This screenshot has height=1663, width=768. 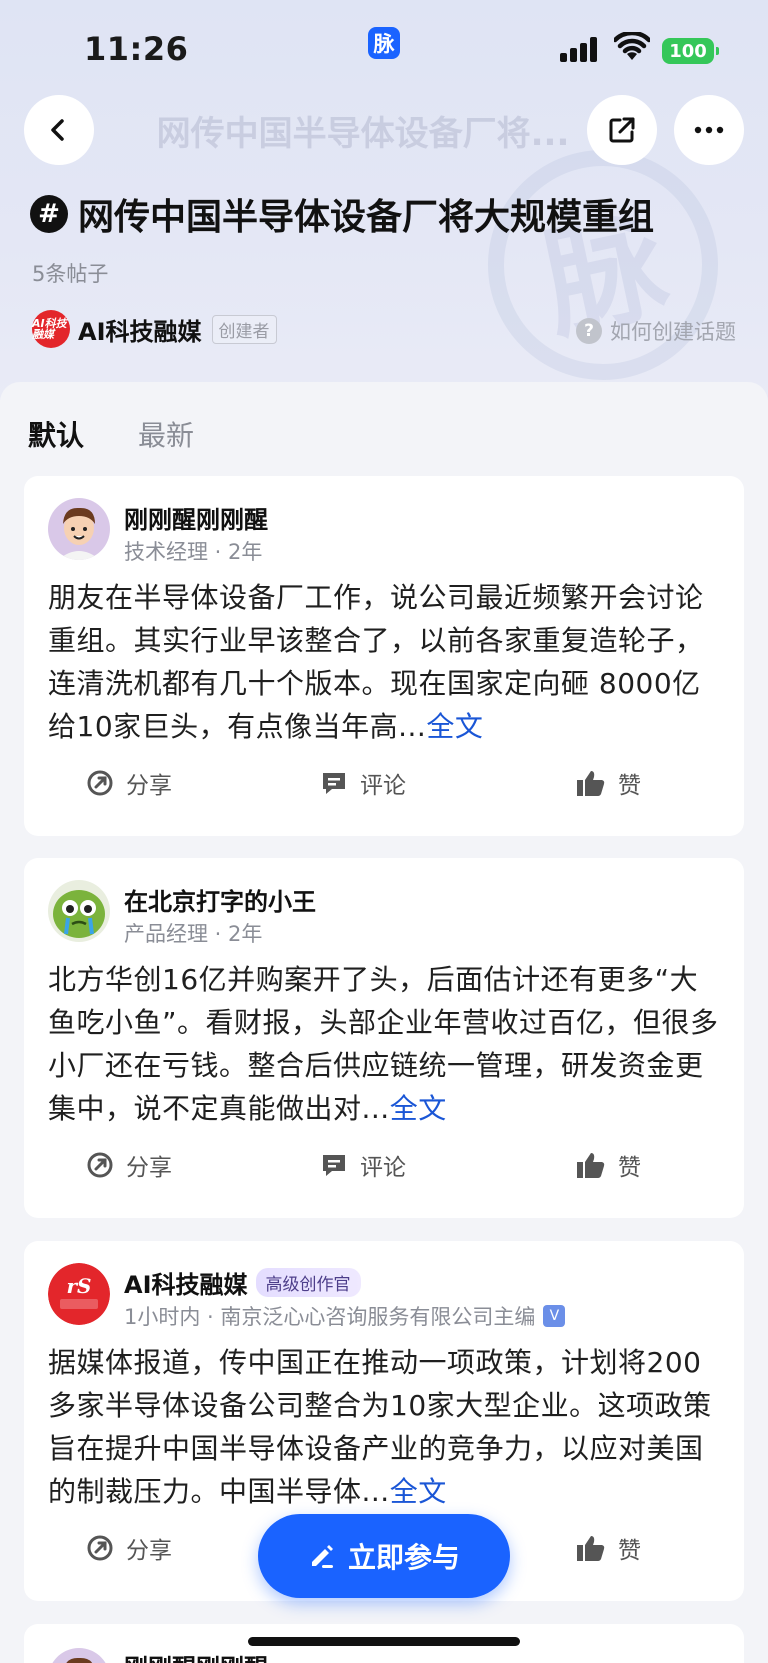 What do you see at coordinates (384, 43) in the screenshot?
I see `app-badge-icon: 脉` at bounding box center [384, 43].